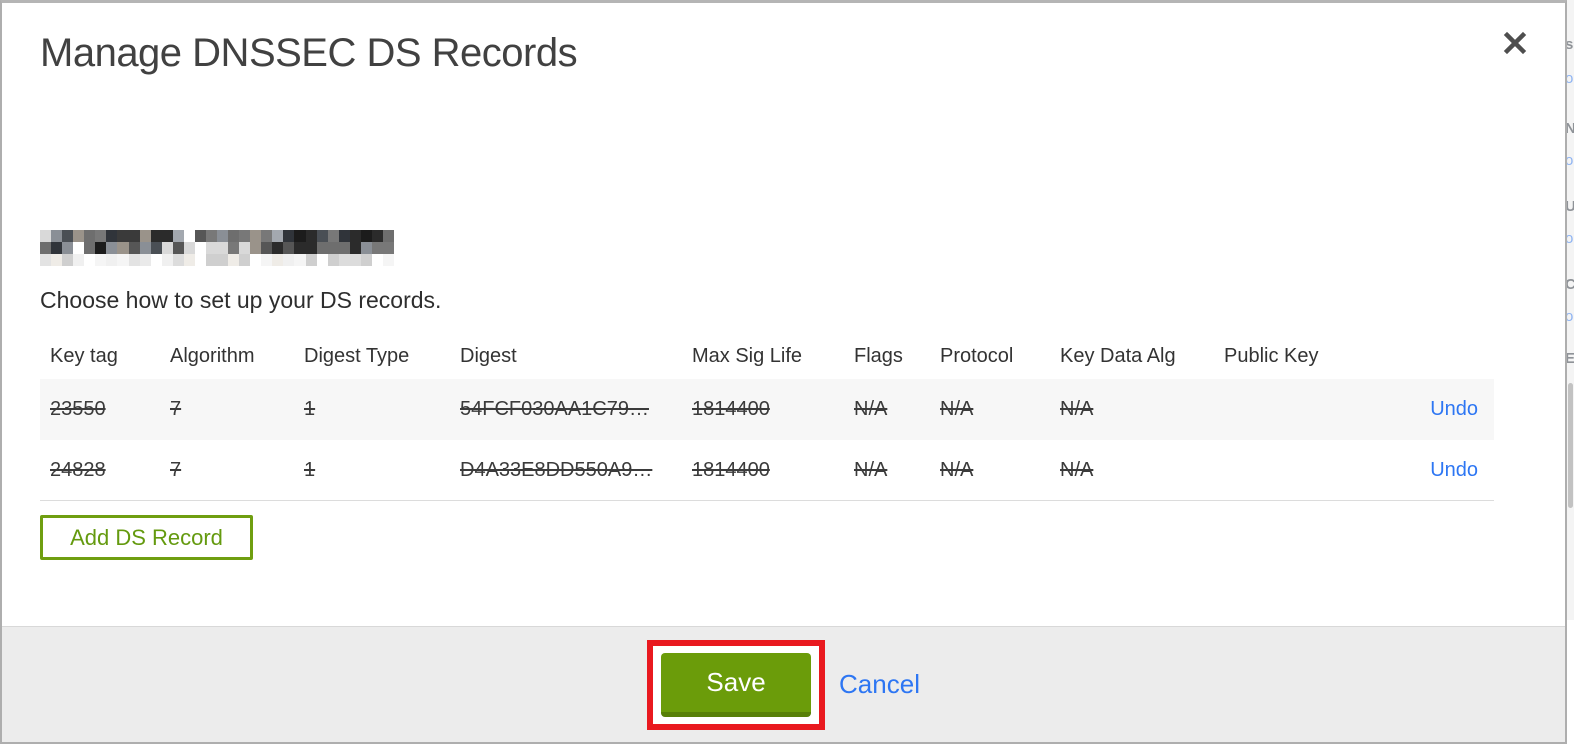  Describe the element at coordinates (1570, 284) in the screenshot. I see `background-text-fragment: C` at that location.